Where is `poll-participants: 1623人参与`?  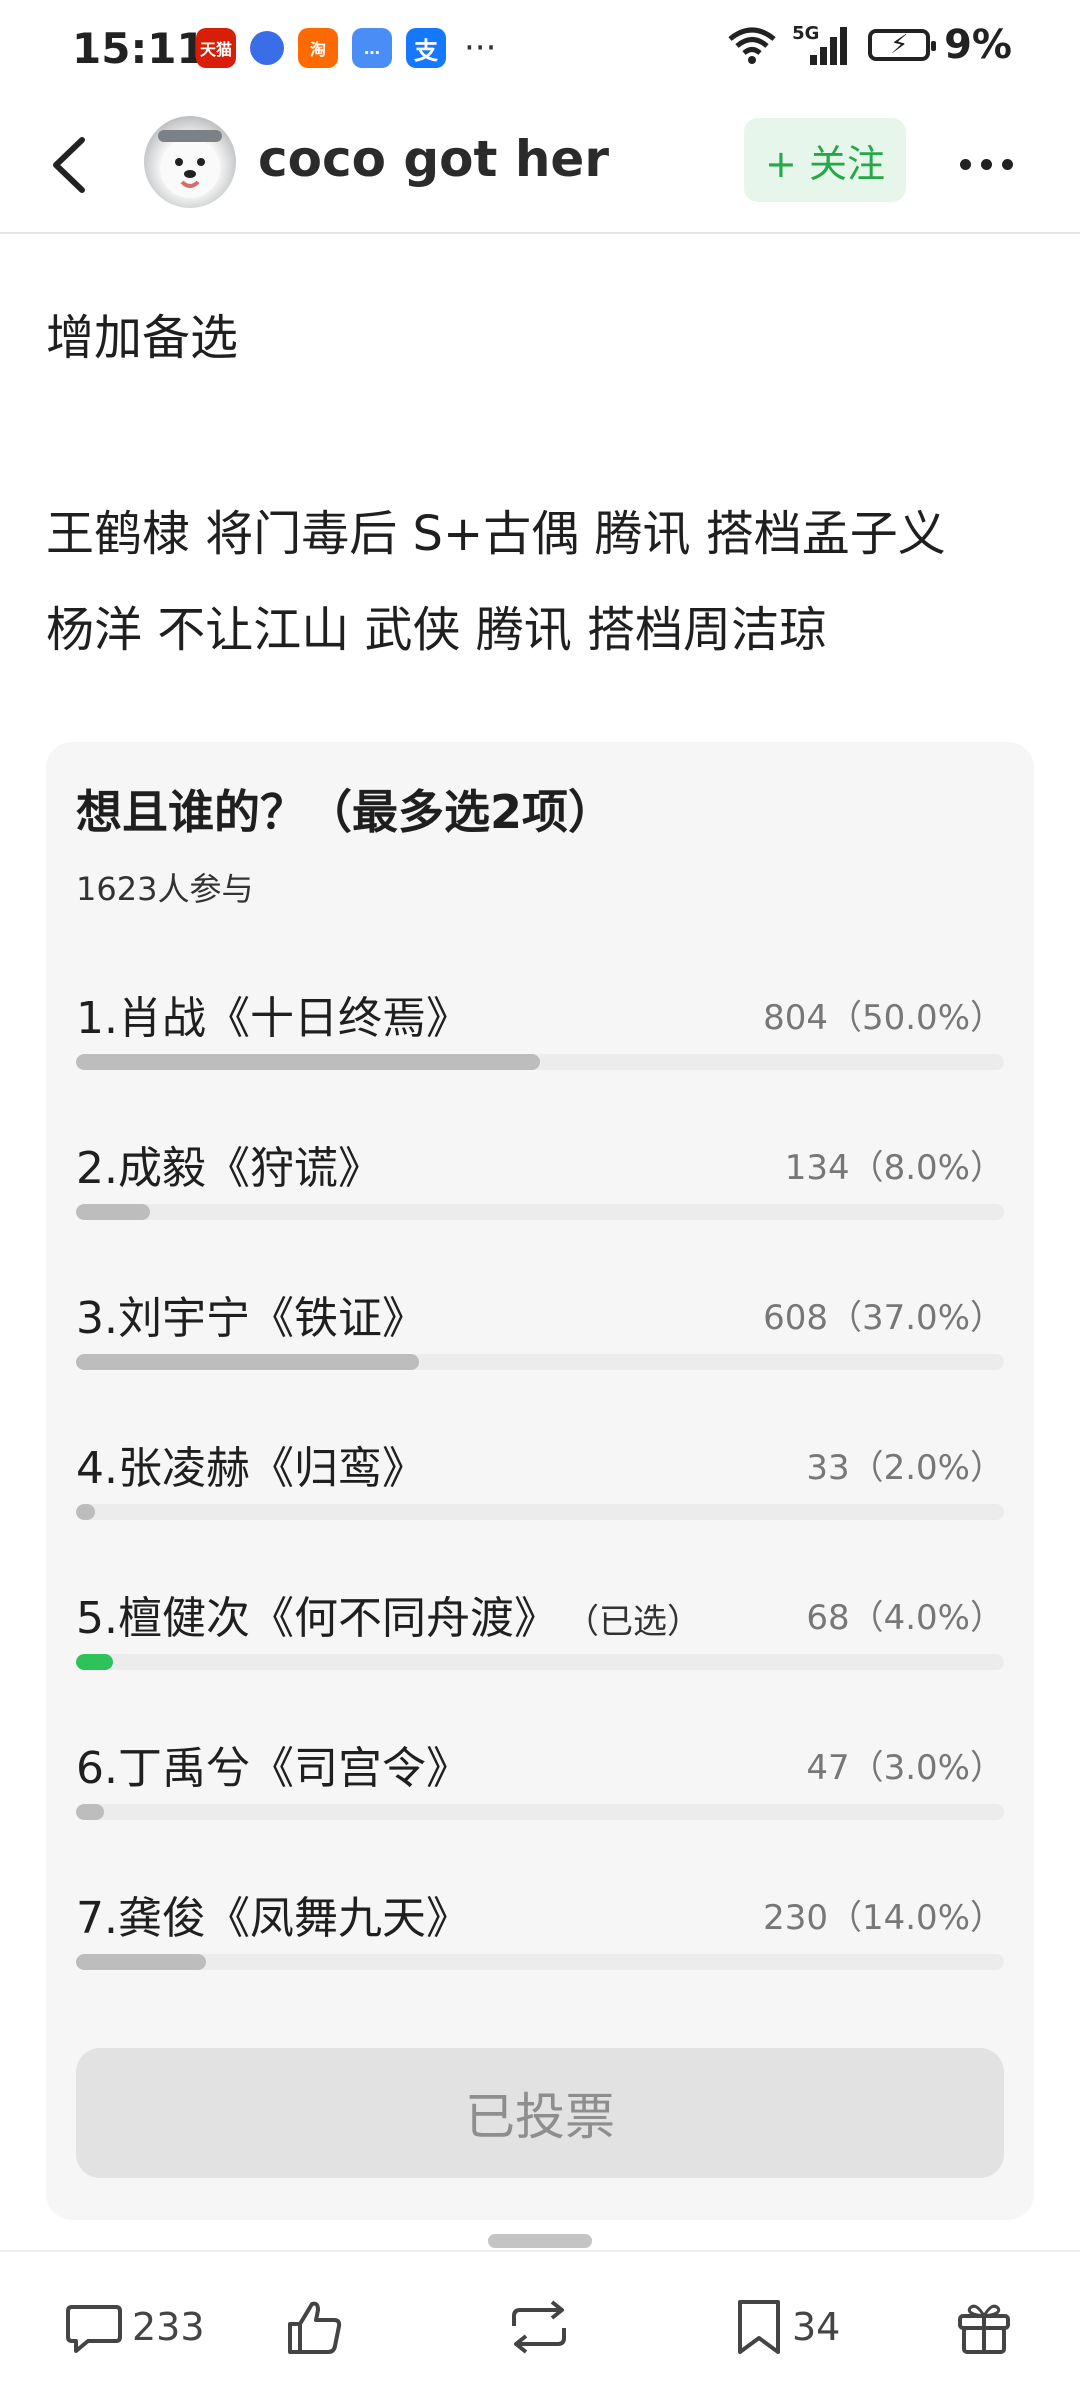 poll-participants: 1623人参与 is located at coordinates (165, 889).